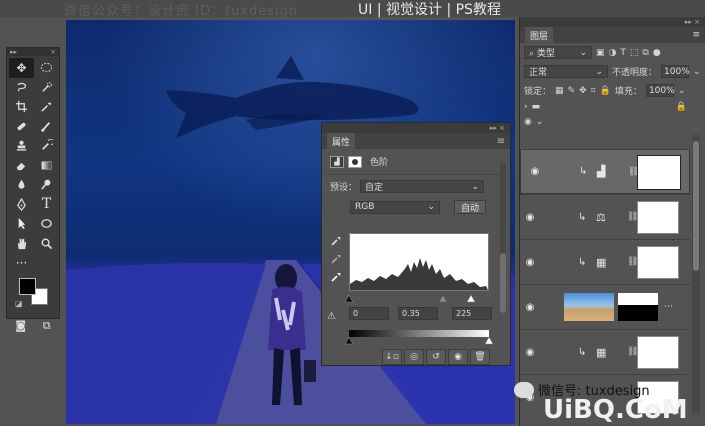 The width and height of the screenshot is (705, 426). I want to click on quick-mask-icon: ◙, so click(20, 326).